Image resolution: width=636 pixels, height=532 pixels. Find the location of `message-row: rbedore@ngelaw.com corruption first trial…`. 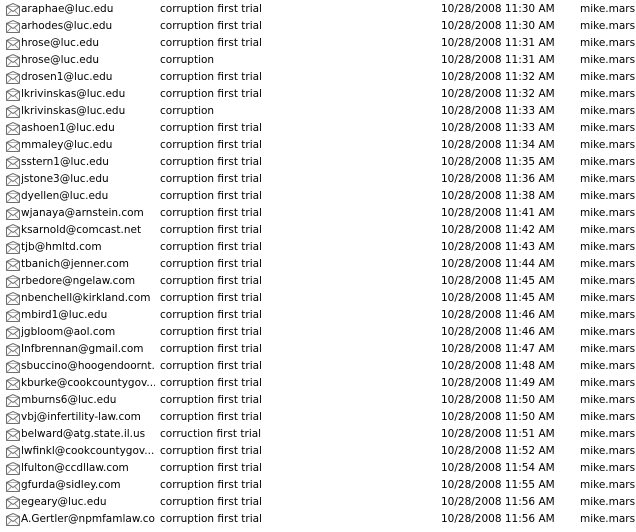

message-row: rbedore@ngelaw.com corruption first trial… is located at coordinates (318, 281).